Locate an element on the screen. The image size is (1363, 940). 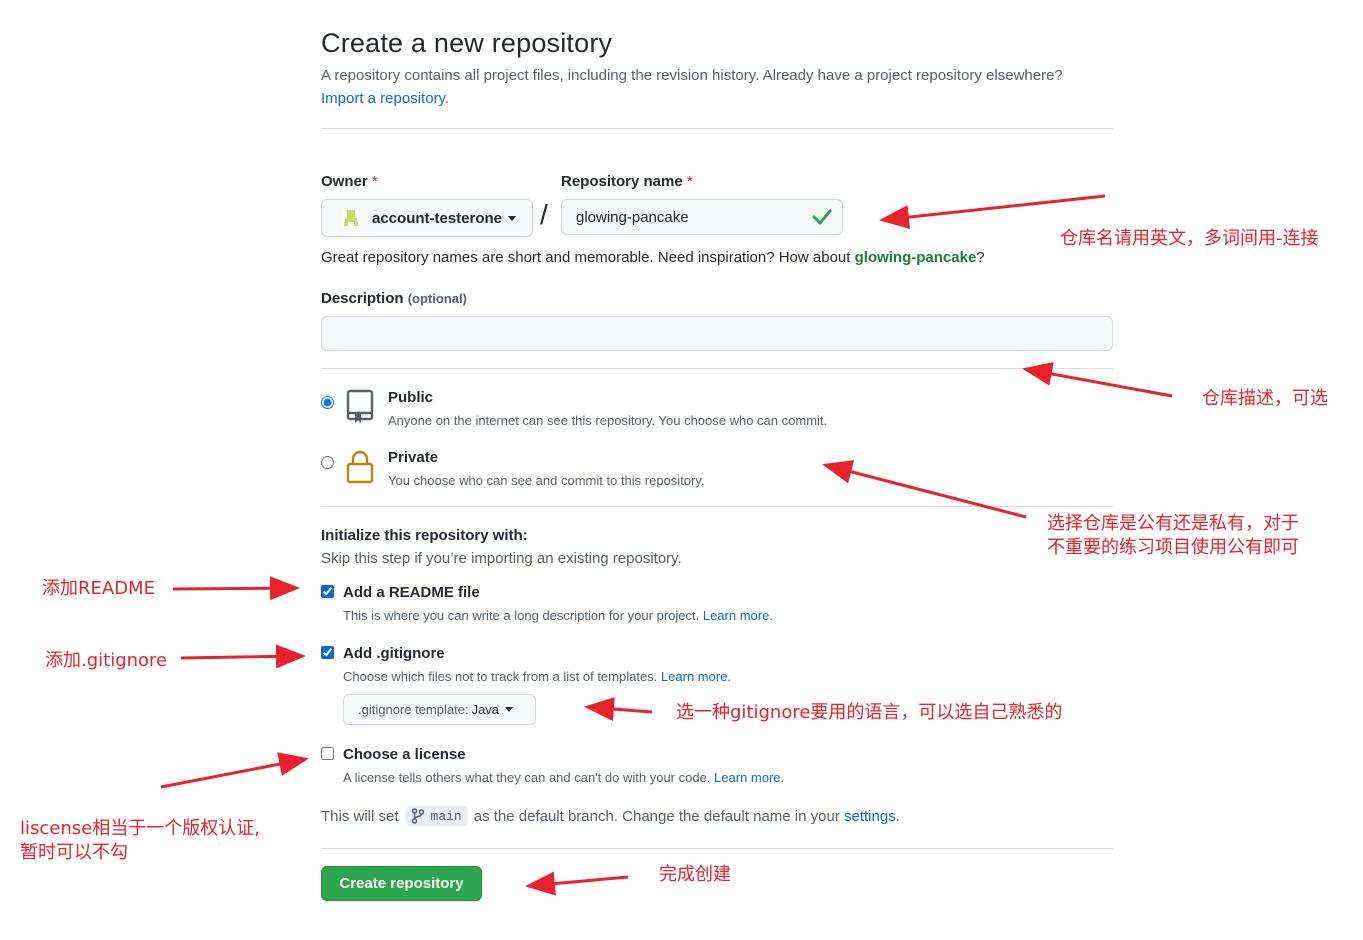
arrow-description is located at coordinates (1097, 380).